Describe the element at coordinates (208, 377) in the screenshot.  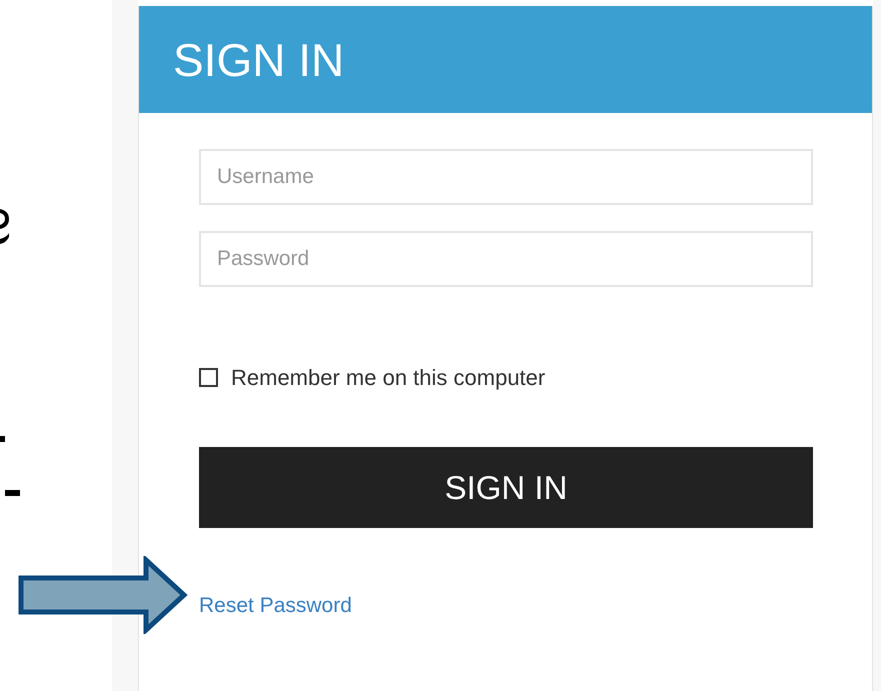
I see `checkbox` at that location.